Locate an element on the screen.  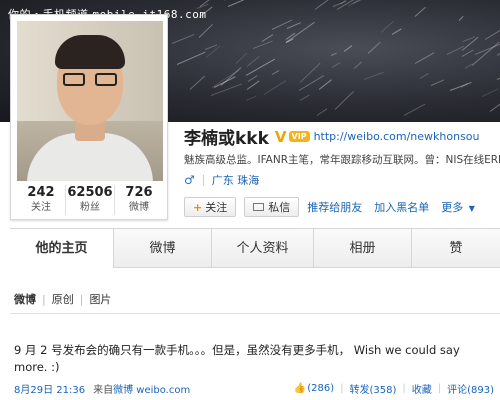
tab-profile-info: 个人资料 is located at coordinates (263, 248).